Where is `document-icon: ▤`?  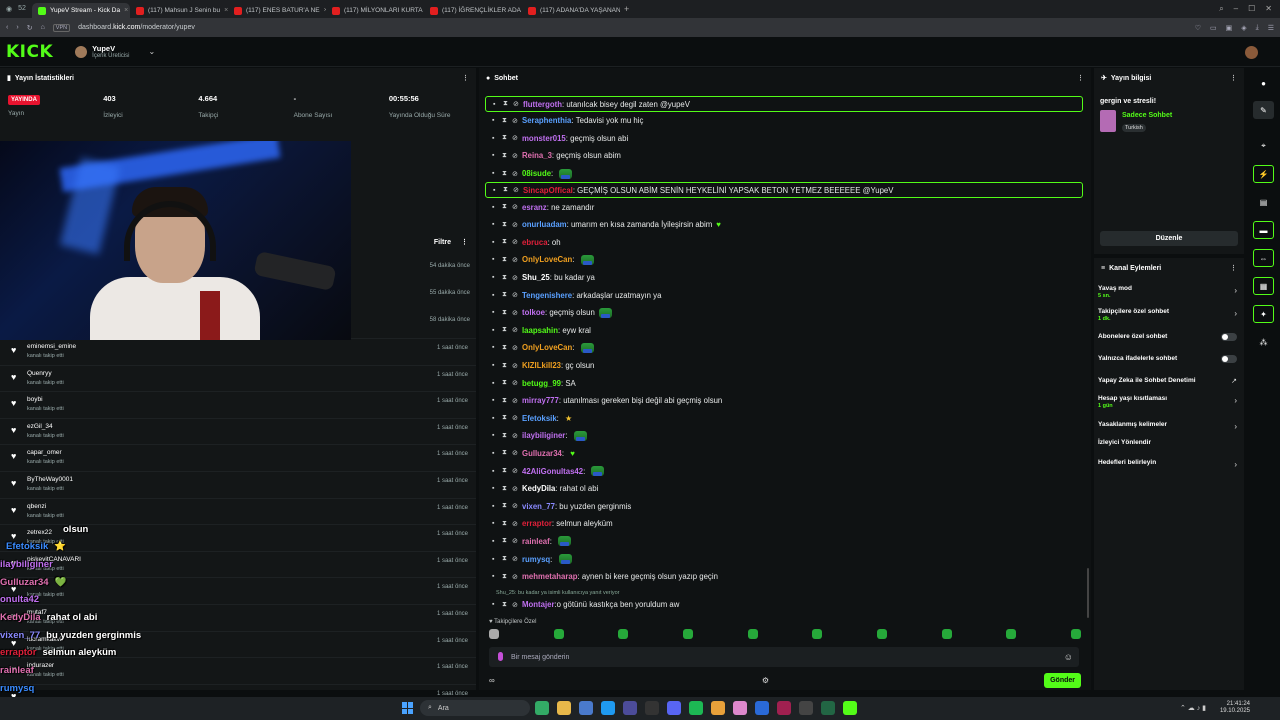 document-icon: ▤ is located at coordinates (1263, 202).